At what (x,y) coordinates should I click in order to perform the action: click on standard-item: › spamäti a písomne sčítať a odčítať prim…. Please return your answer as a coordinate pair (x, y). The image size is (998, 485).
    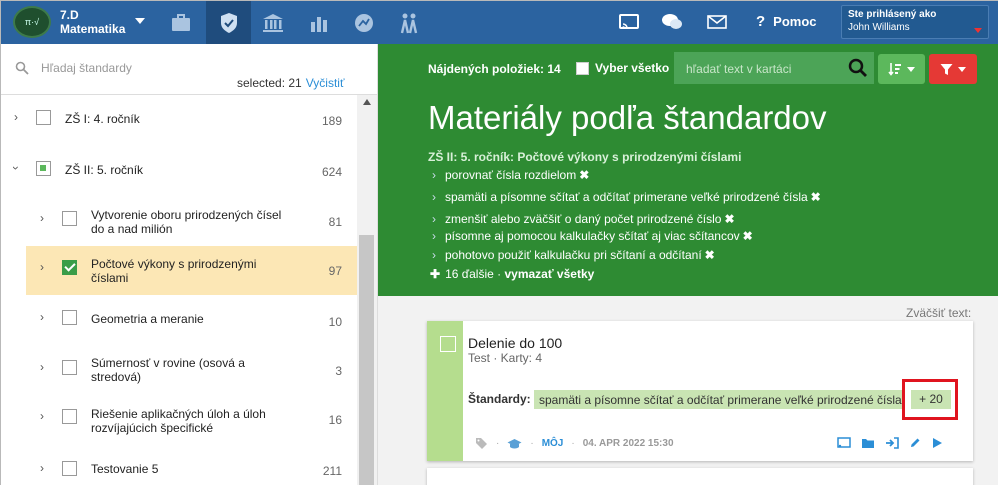
    Looking at the image, I should click on (626, 197).